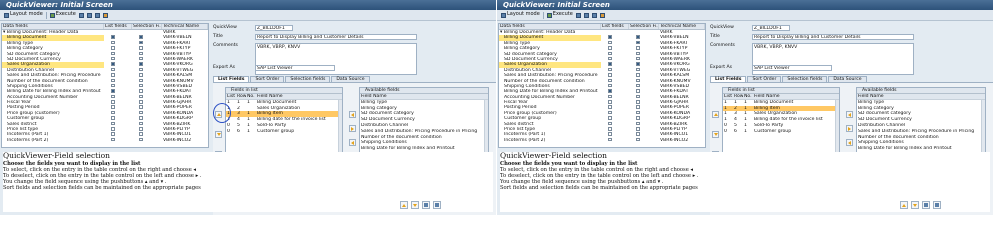 The width and height of the screenshot is (993, 240). I want to click on move-up-button, so click(715, 114).